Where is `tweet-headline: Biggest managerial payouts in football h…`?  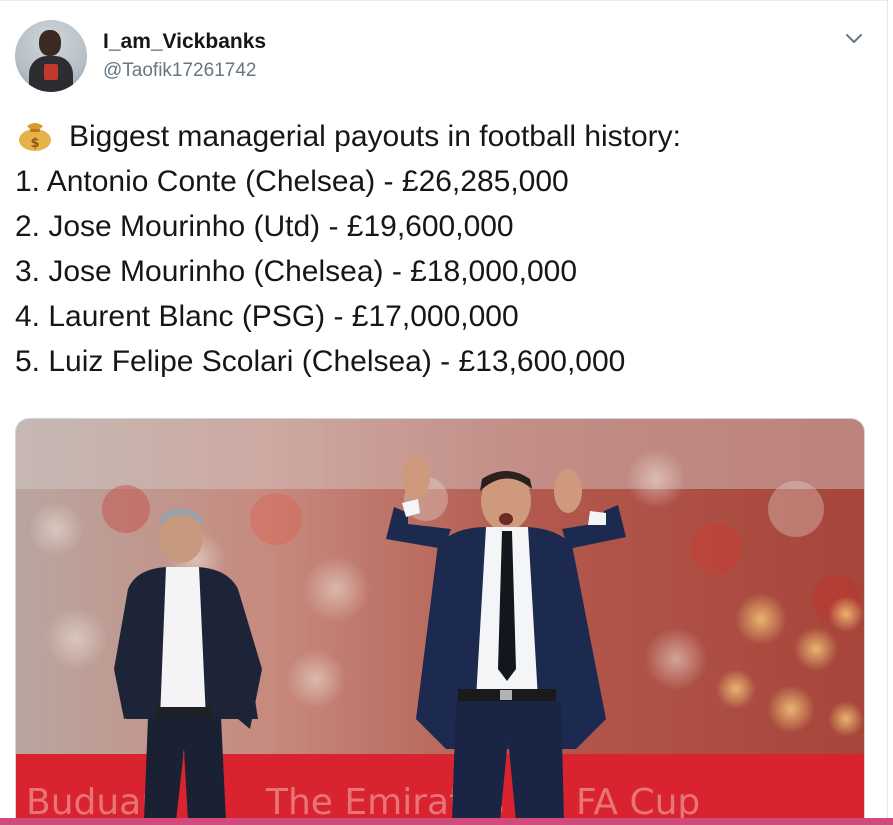 tweet-headline: Biggest managerial payouts in football h… is located at coordinates (375, 136).